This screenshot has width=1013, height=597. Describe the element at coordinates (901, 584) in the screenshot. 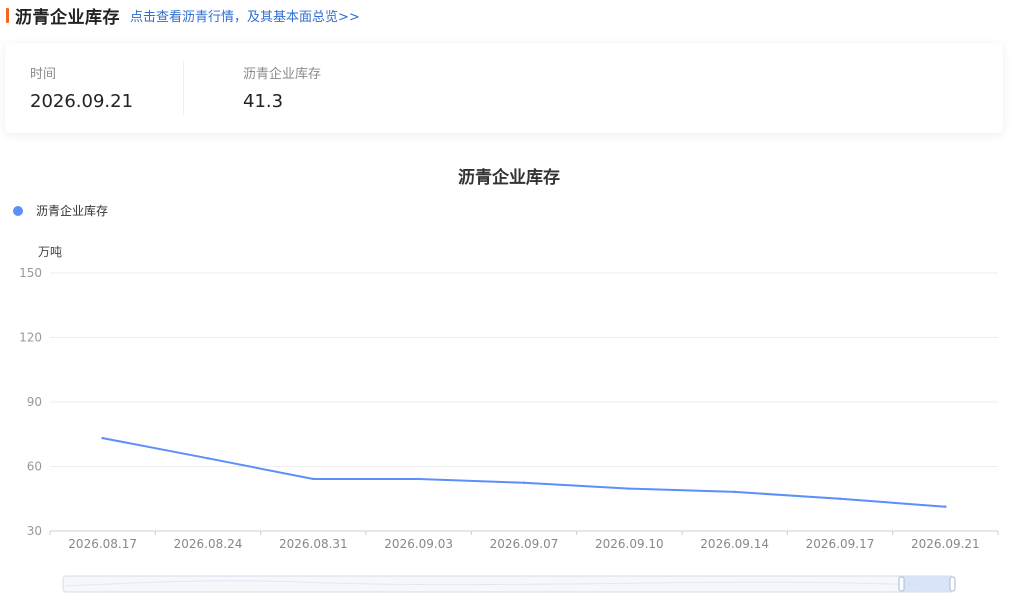

I see `zoom-handle-left` at that location.